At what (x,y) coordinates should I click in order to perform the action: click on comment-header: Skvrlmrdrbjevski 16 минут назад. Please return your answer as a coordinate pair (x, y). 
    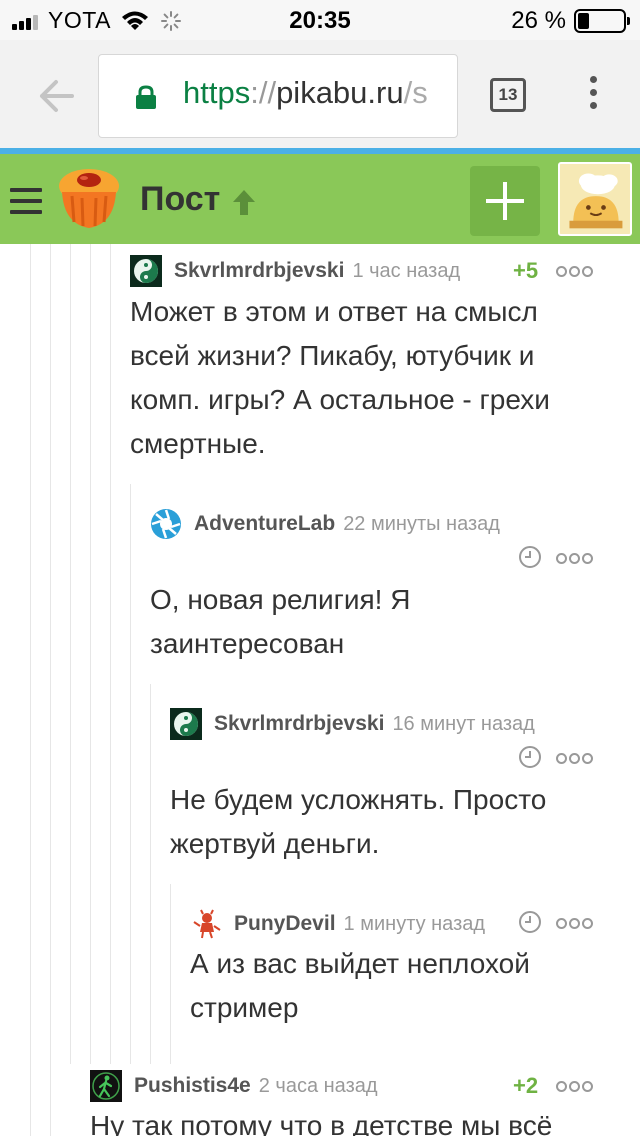
    Looking at the image, I should click on (352, 724).